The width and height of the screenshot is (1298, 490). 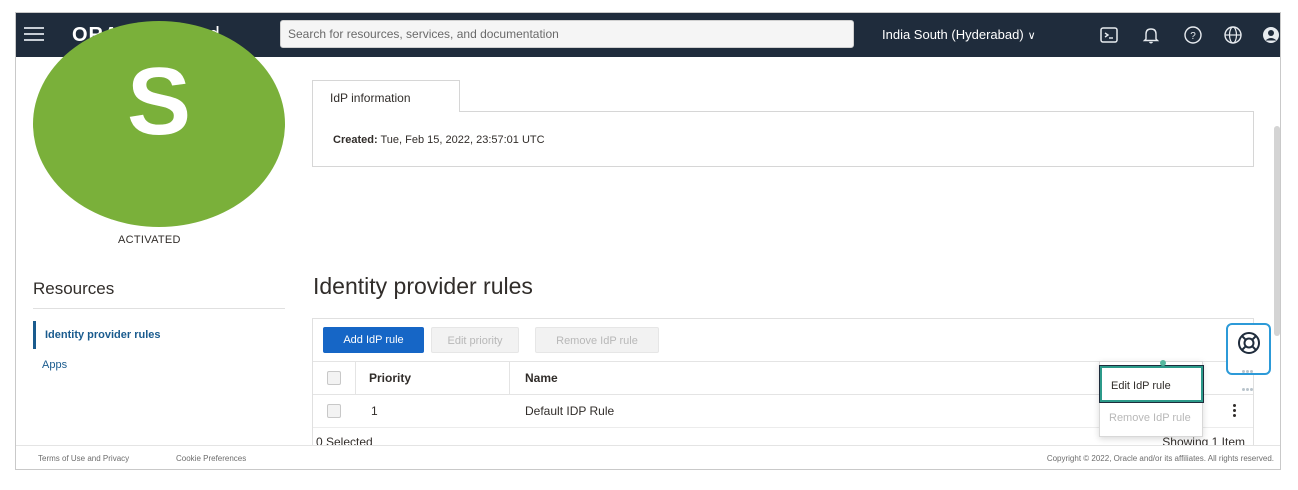 I want to click on column-header-name: Name, so click(x=541, y=378).